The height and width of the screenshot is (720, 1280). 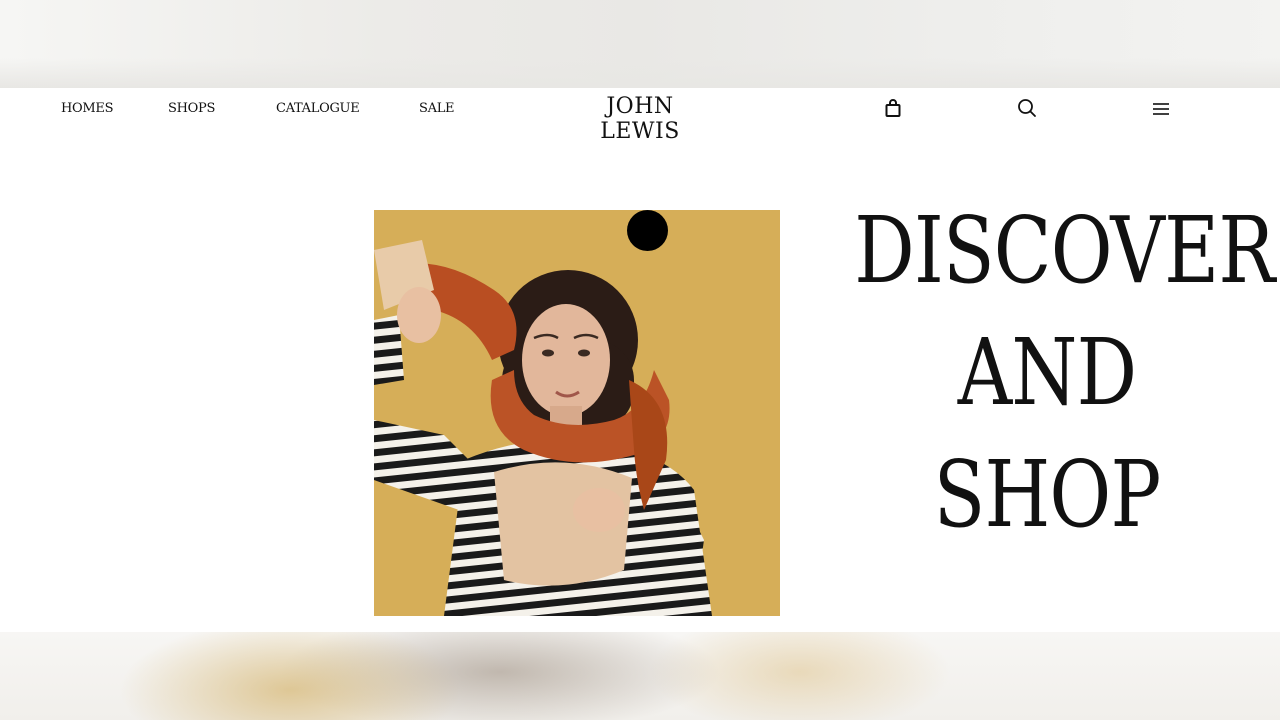 What do you see at coordinates (1027, 108) in the screenshot?
I see `search-icon` at bounding box center [1027, 108].